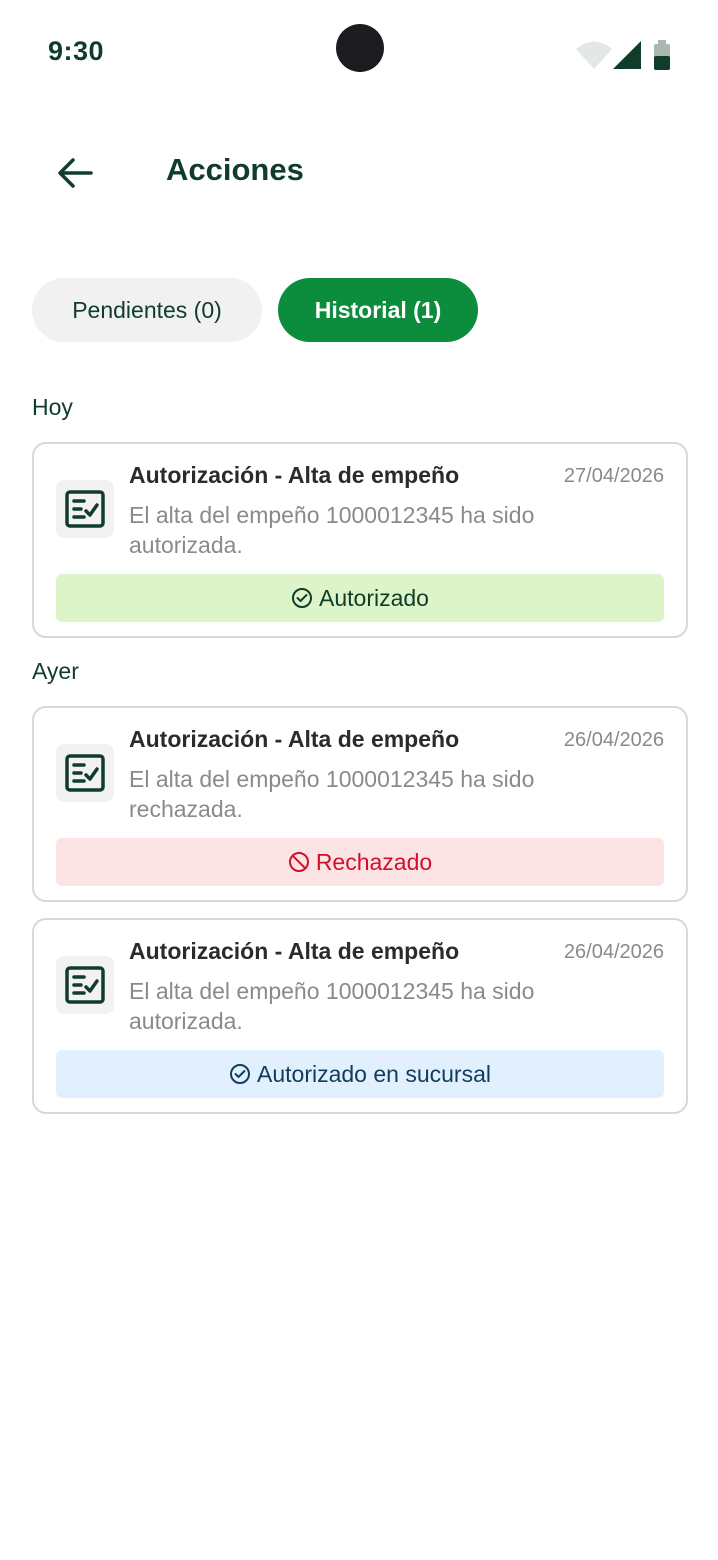 This screenshot has width=718, height=1560. What do you see at coordinates (359, 172) in the screenshot?
I see `top-app-bar: Acciones` at bounding box center [359, 172].